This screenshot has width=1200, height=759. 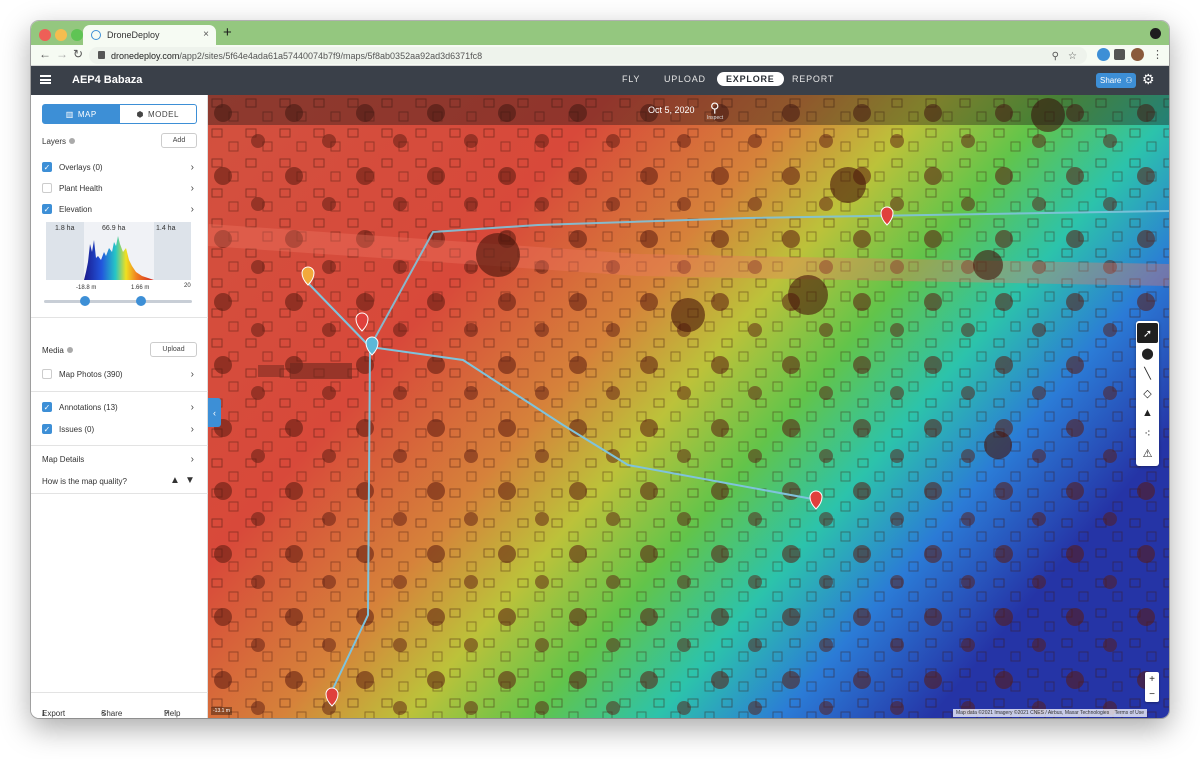 I want to click on share-button: Share ⚇, so click(x=1116, y=80).